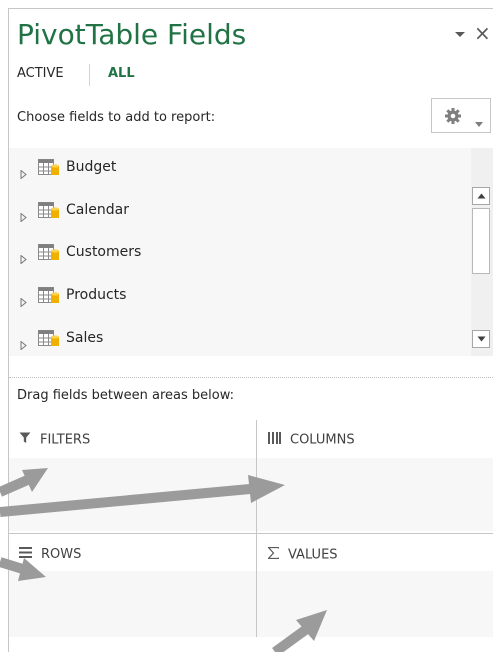 This screenshot has width=493, height=652. I want to click on rows-drop-zone, so click(132, 604).